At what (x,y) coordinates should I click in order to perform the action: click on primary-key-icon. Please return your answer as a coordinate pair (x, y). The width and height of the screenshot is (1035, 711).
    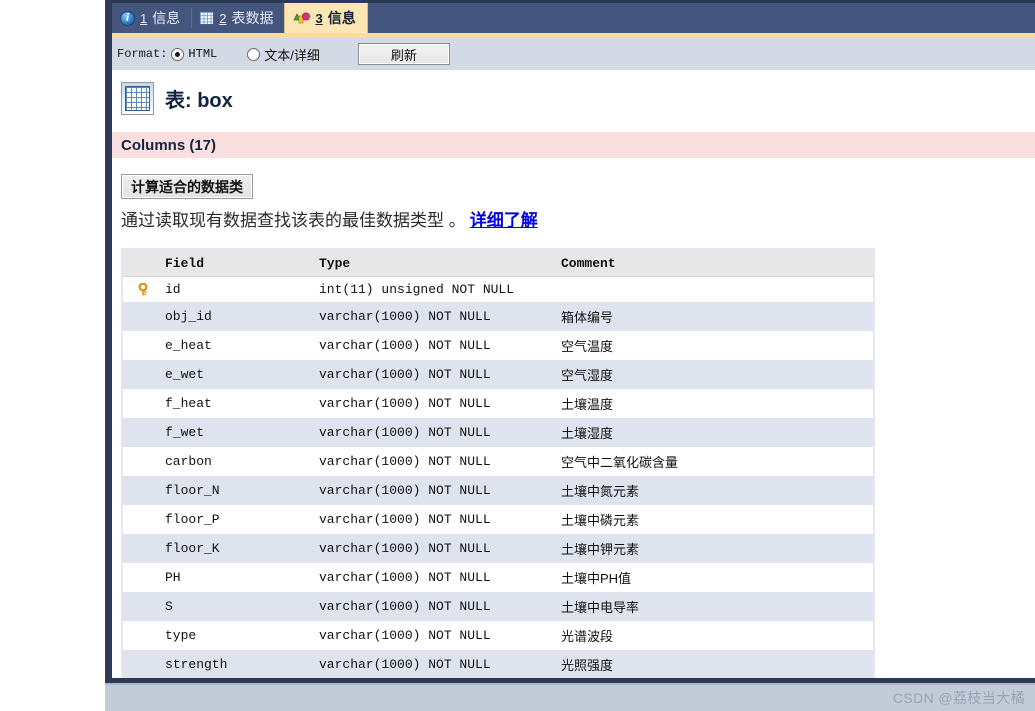
    Looking at the image, I should click on (140, 289).